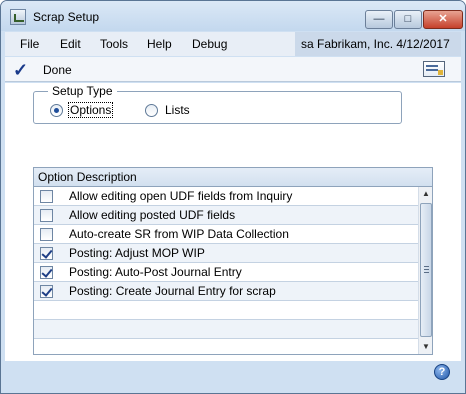 The width and height of the screenshot is (466, 394). I want to click on menu-tools: Tools, so click(114, 44).